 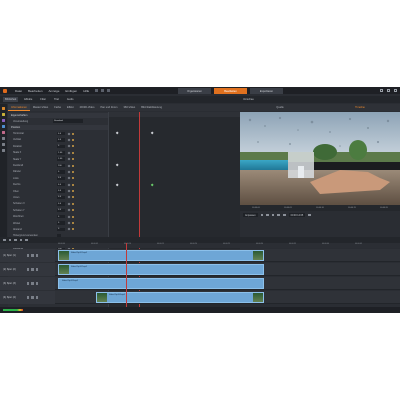 What do you see at coordinates (103, 90) in the screenshot?
I see `redo-icon` at bounding box center [103, 90].